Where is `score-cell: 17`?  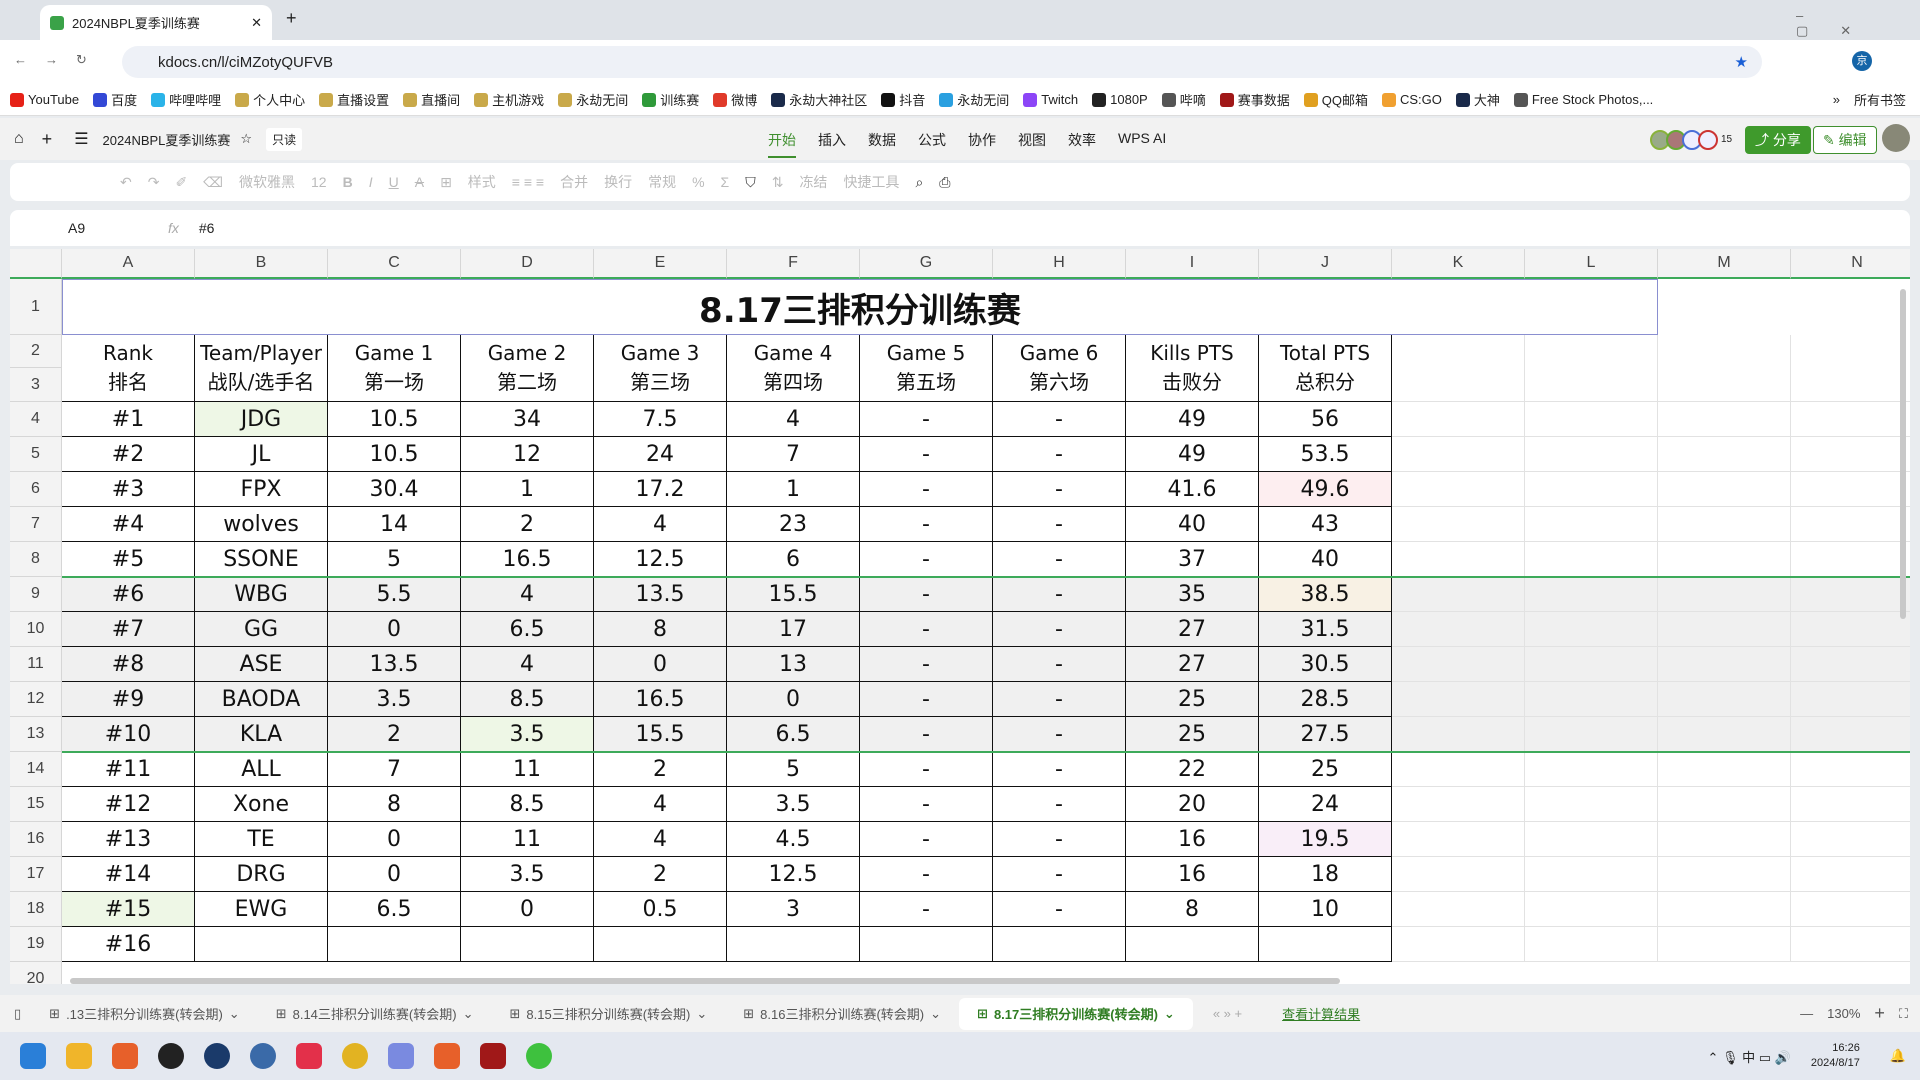
score-cell: 17 is located at coordinates (793, 629).